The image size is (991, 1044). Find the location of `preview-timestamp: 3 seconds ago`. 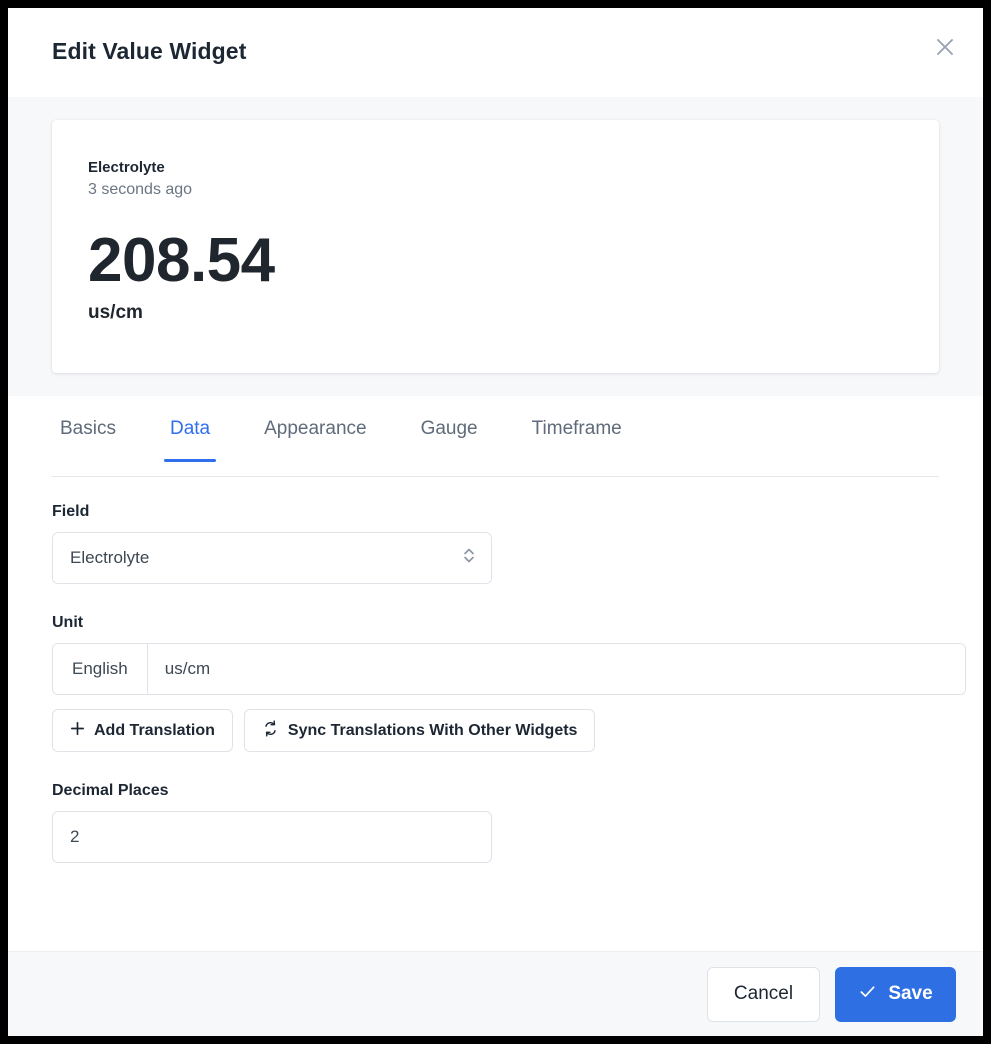

preview-timestamp: 3 seconds ago is located at coordinates (140, 190).